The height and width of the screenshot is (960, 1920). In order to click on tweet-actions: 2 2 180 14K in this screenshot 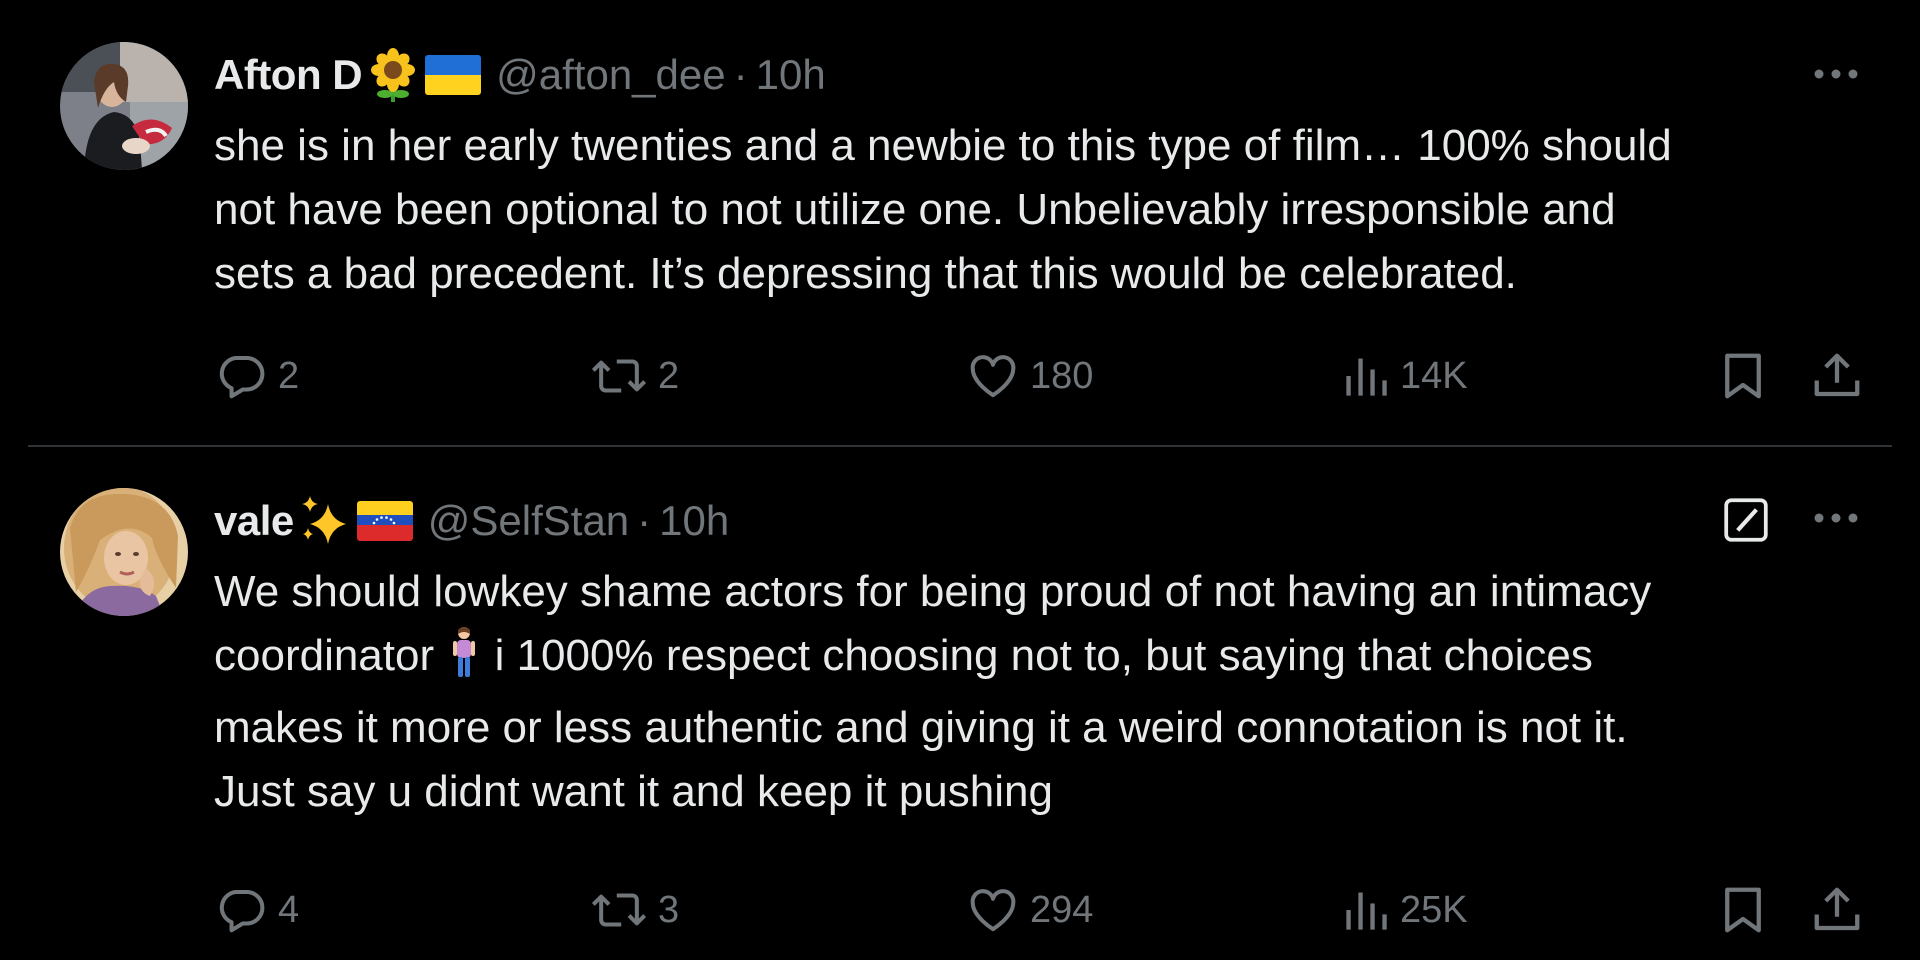, I will do `click(1044, 376)`.